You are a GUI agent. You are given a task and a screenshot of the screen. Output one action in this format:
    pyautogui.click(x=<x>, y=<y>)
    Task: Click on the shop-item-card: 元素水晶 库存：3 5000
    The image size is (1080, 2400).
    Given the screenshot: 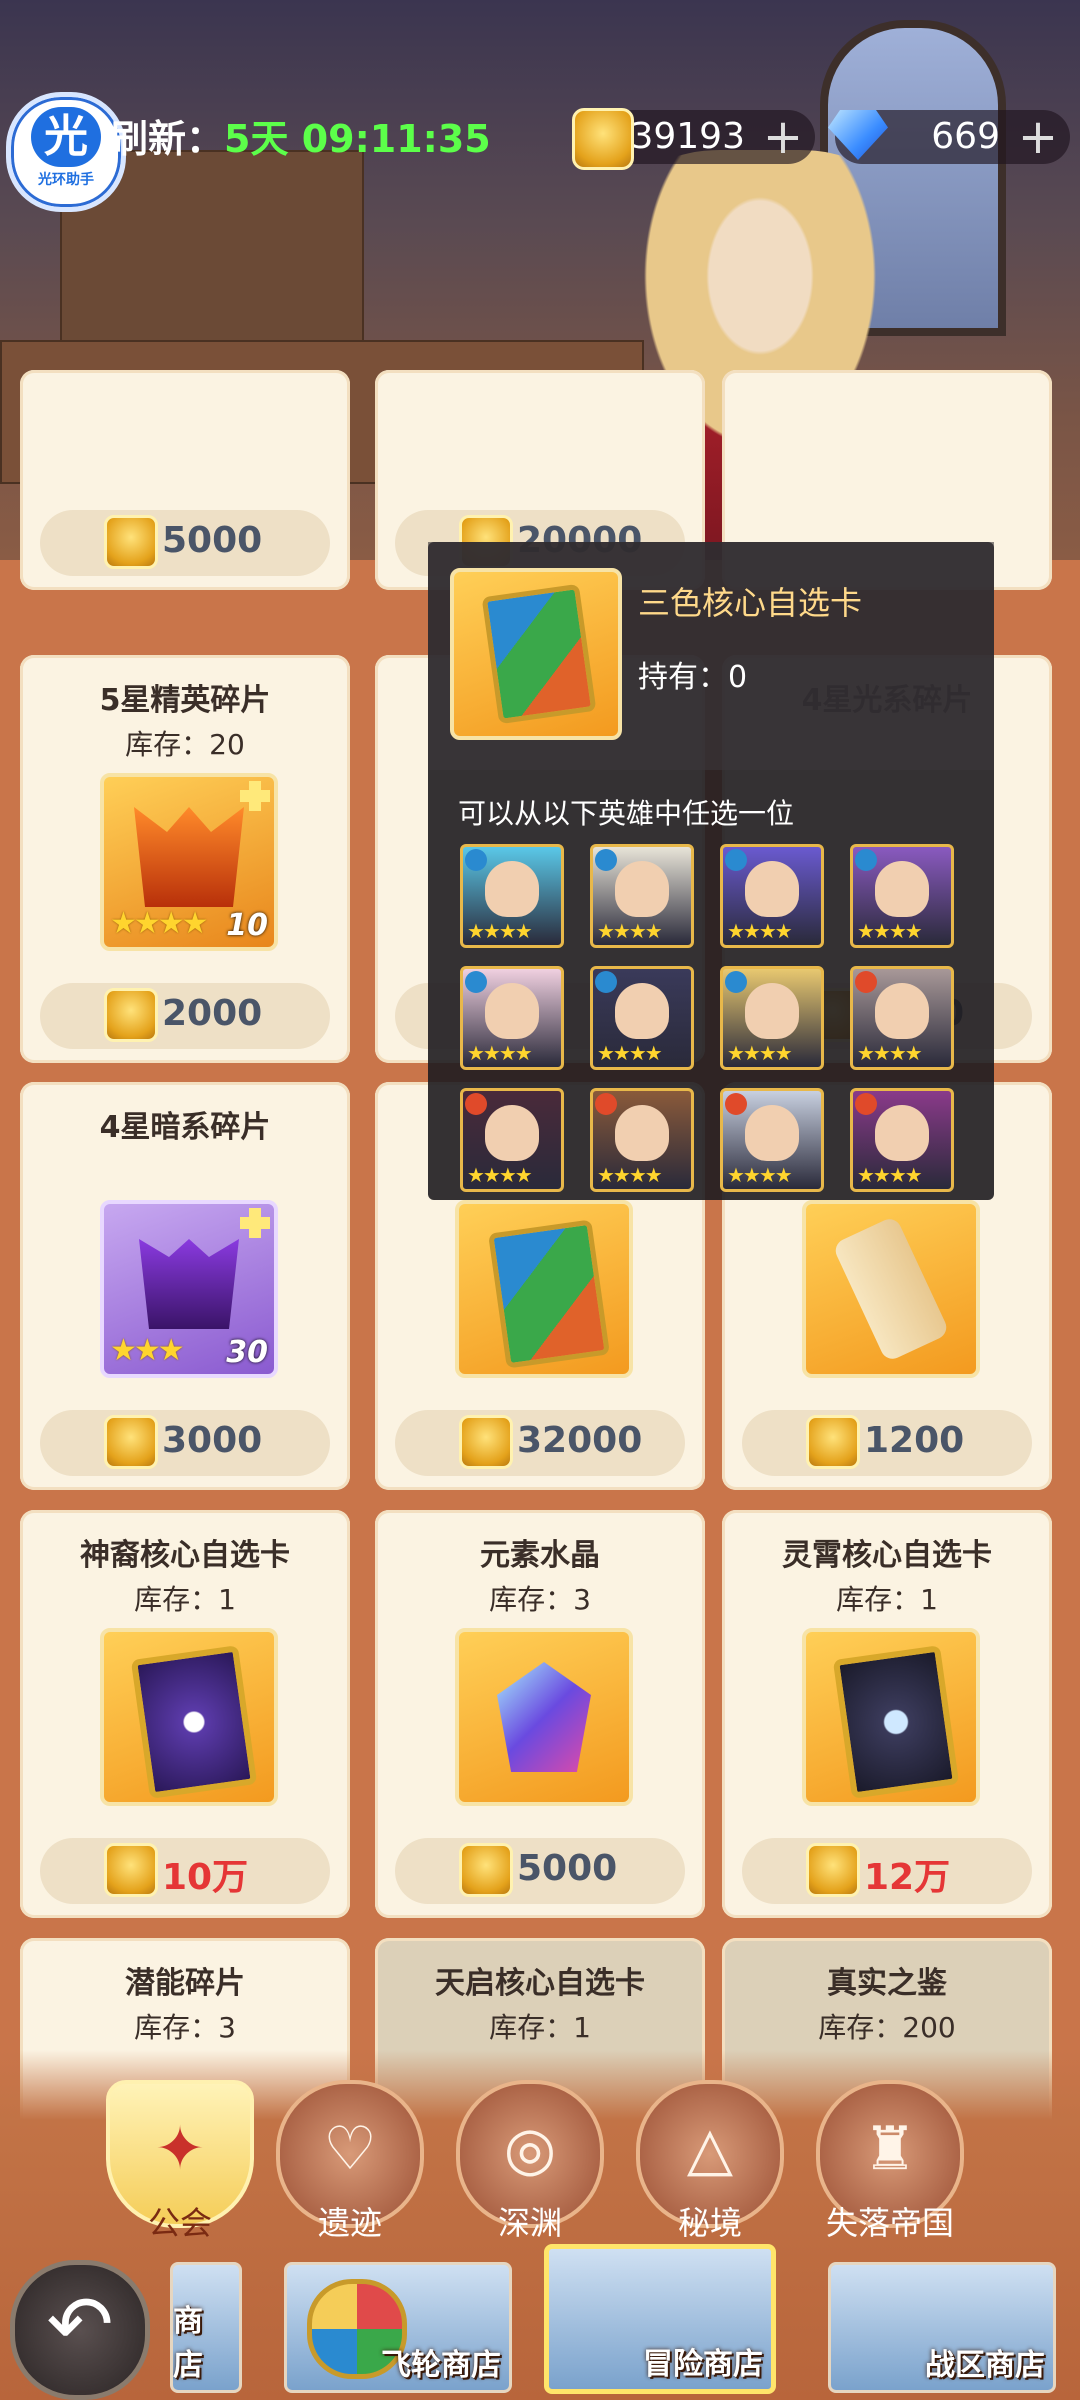 What is the action you would take?
    pyautogui.click(x=540, y=1714)
    